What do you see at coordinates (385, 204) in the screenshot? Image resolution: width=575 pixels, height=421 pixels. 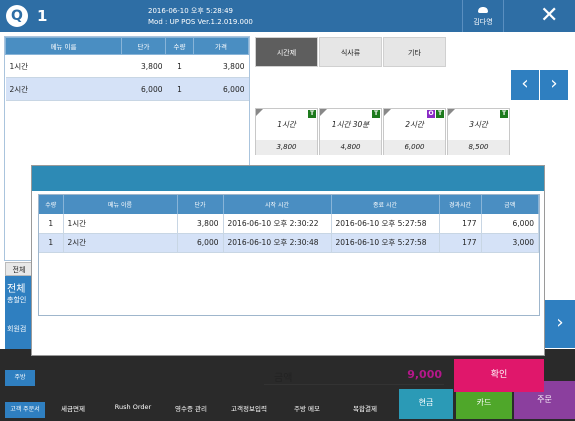 I see `col-end-time: 종료 시간` at bounding box center [385, 204].